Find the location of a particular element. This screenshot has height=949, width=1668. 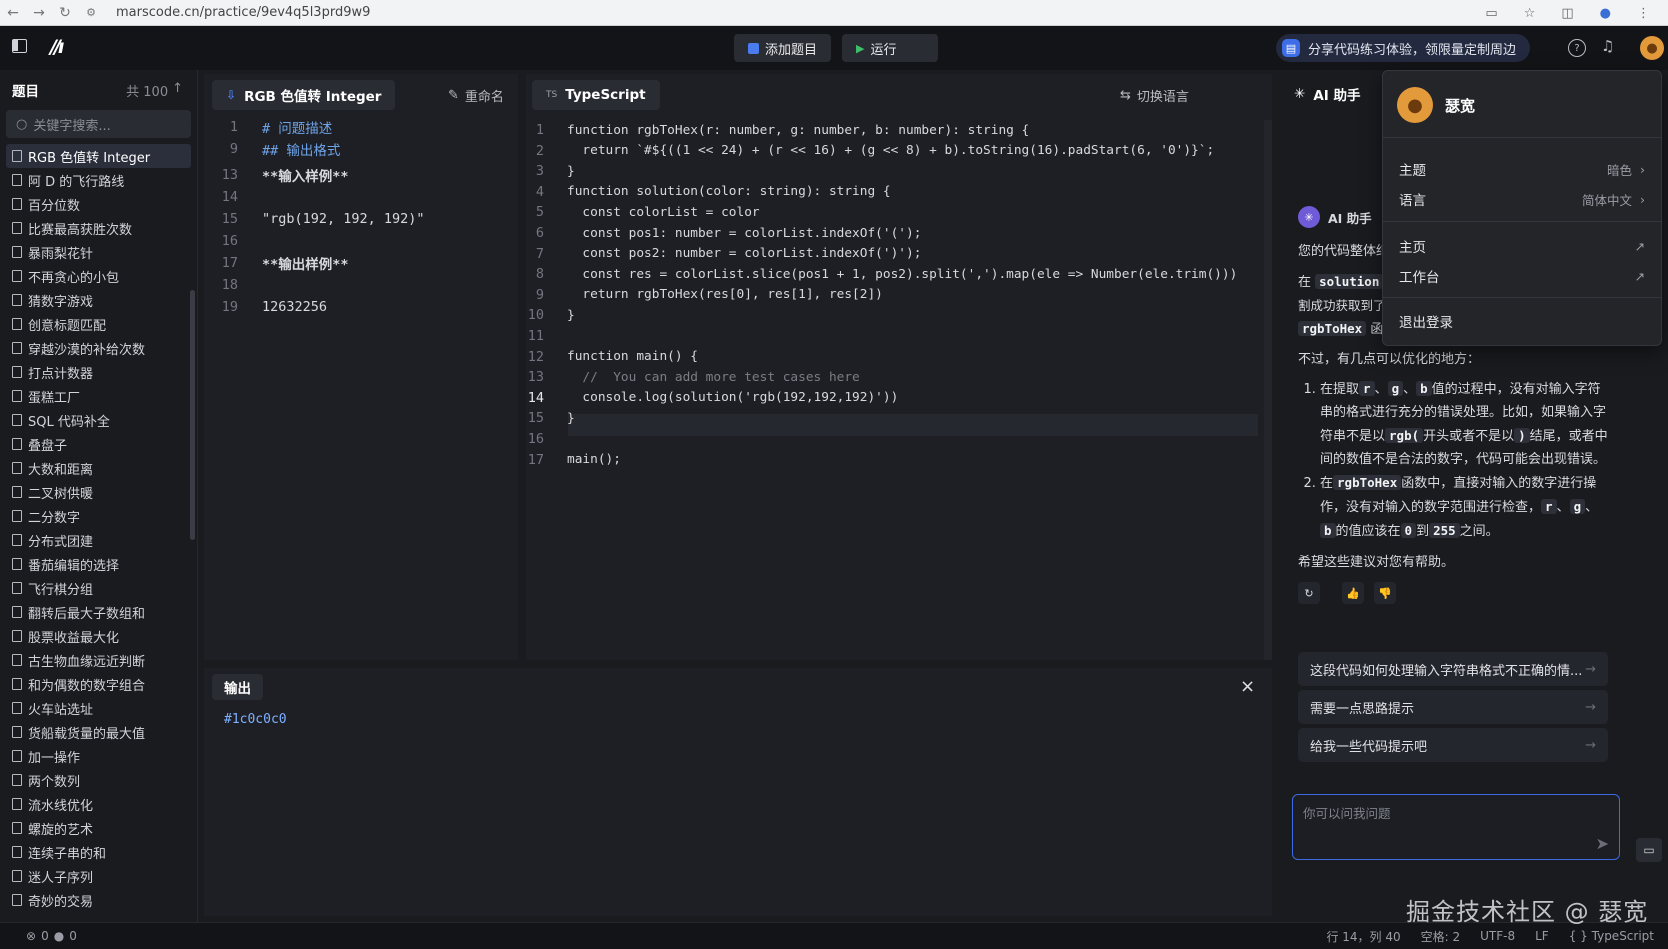

sidebar-count: 共 100 ↑ is located at coordinates (154, 90).